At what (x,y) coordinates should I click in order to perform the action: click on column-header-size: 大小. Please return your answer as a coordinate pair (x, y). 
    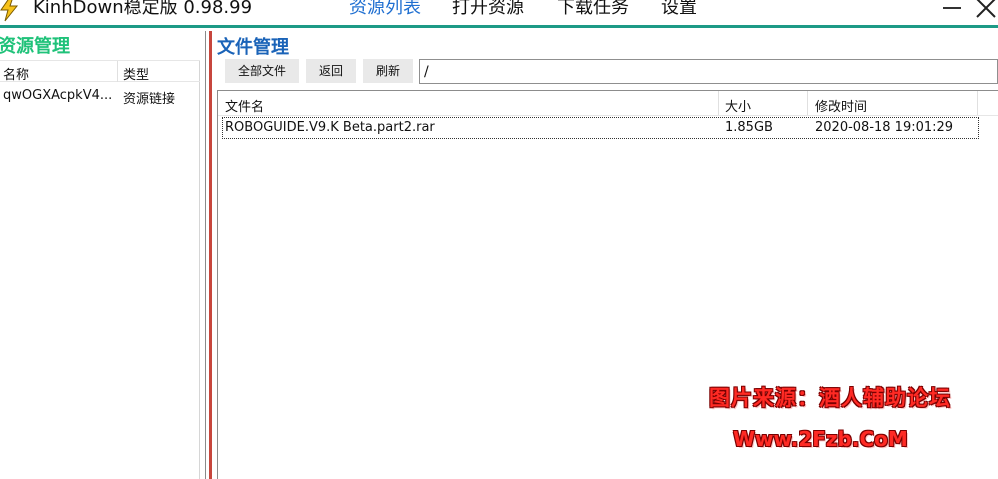
    Looking at the image, I should click on (738, 105).